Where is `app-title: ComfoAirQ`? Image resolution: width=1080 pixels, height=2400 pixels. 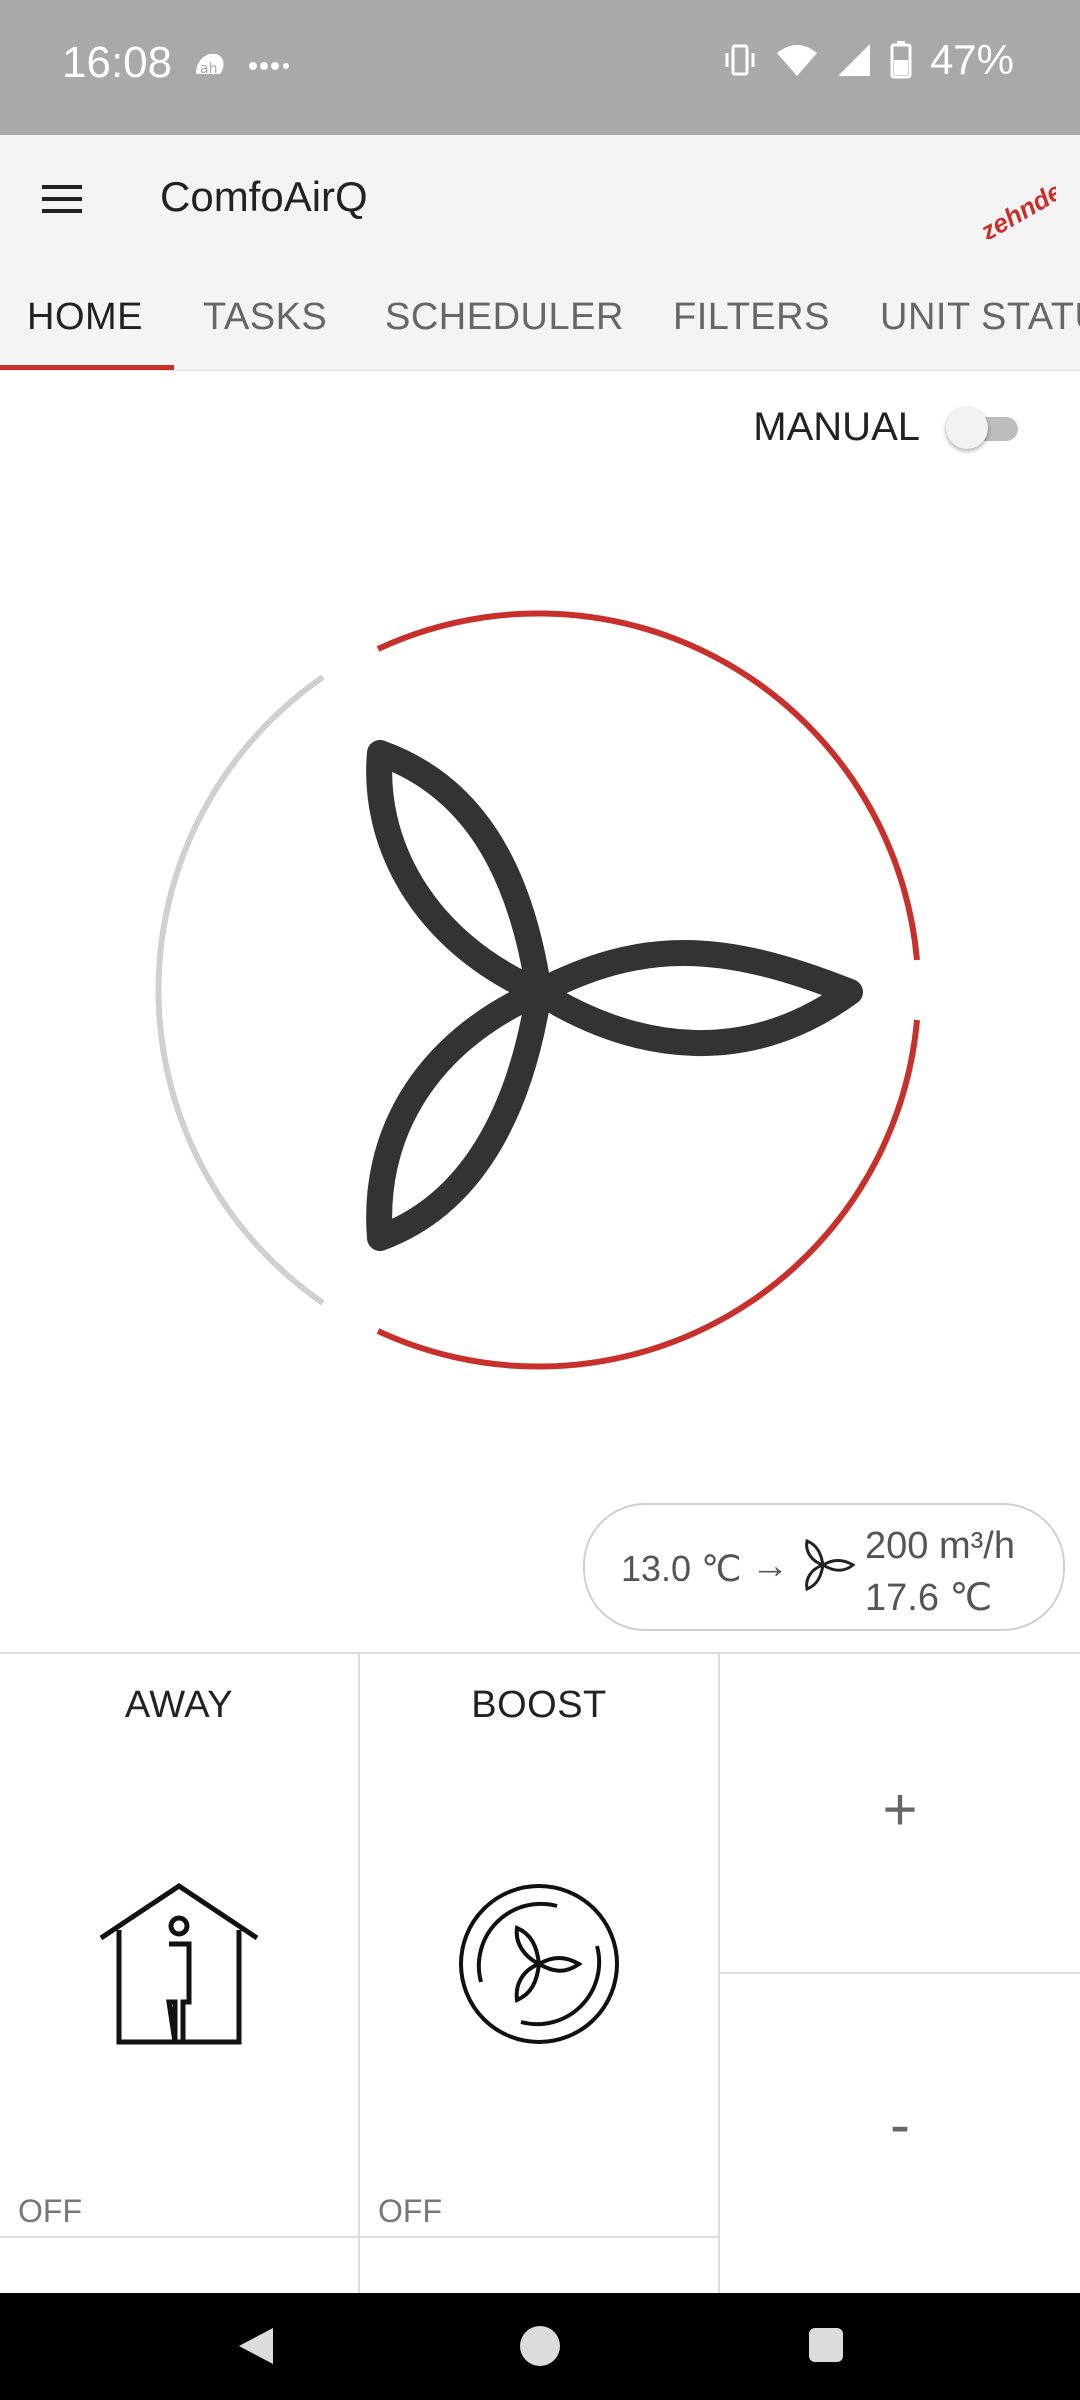
app-title: ComfoAirQ is located at coordinates (264, 196).